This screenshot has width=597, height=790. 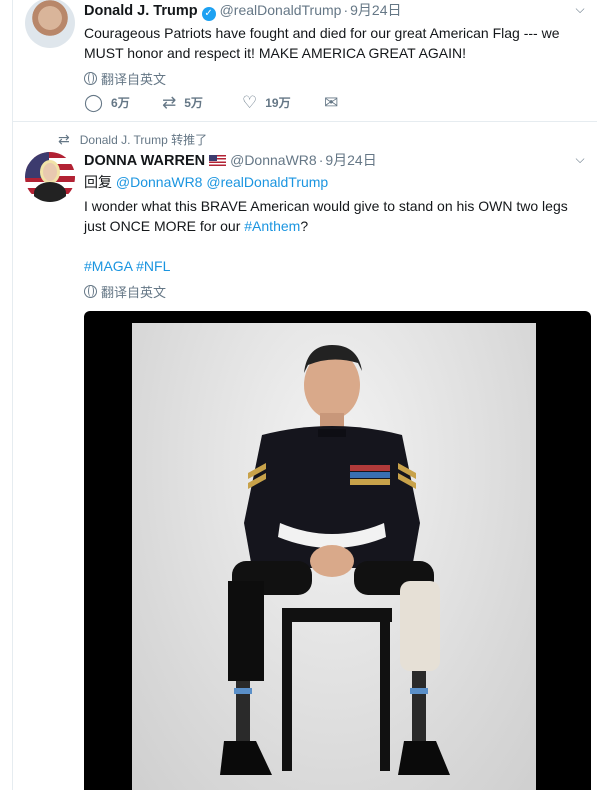 What do you see at coordinates (143, 140) in the screenshot?
I see `retweet-context-label: Donald J. Trump 转推了` at bounding box center [143, 140].